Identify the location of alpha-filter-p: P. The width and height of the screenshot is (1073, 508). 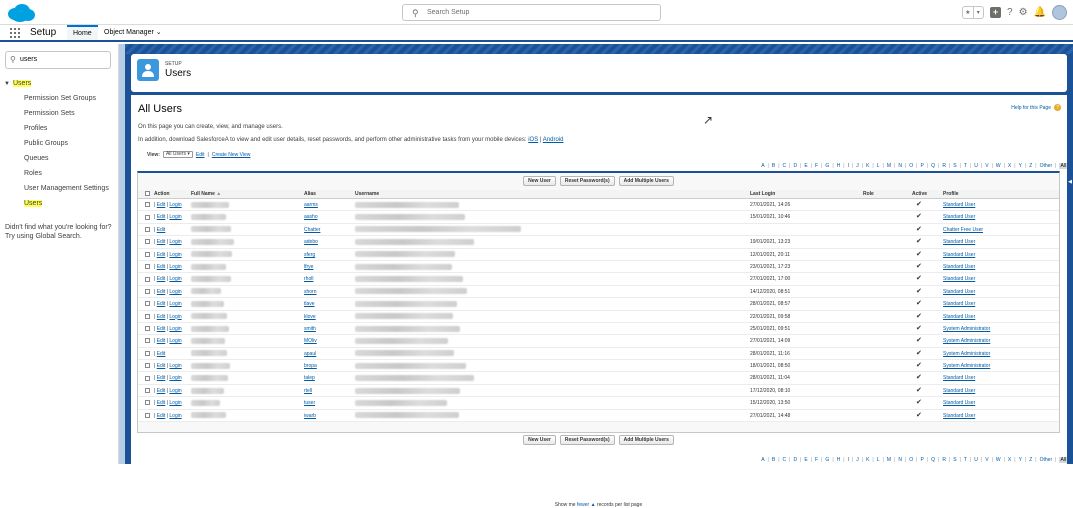
(921, 166).